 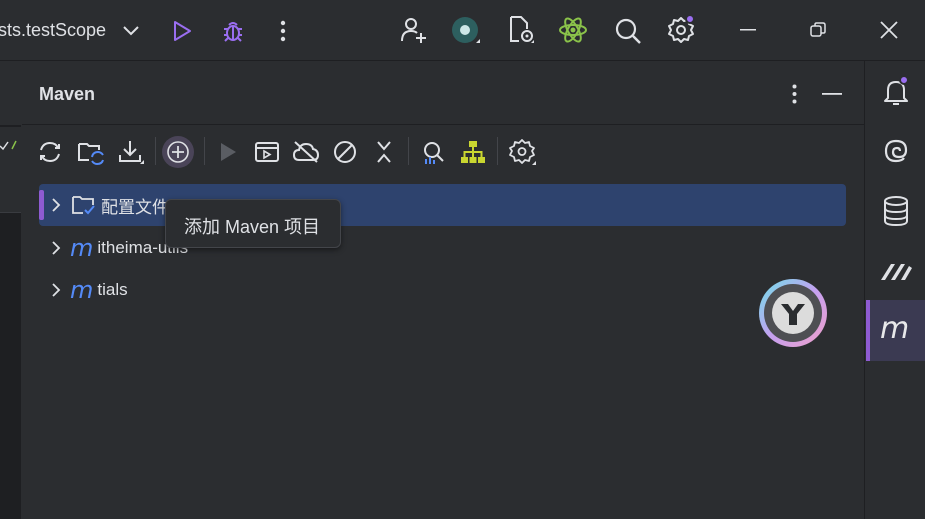 What do you see at coordinates (690, 19) in the screenshot?
I see `settings-badge-icon` at bounding box center [690, 19].